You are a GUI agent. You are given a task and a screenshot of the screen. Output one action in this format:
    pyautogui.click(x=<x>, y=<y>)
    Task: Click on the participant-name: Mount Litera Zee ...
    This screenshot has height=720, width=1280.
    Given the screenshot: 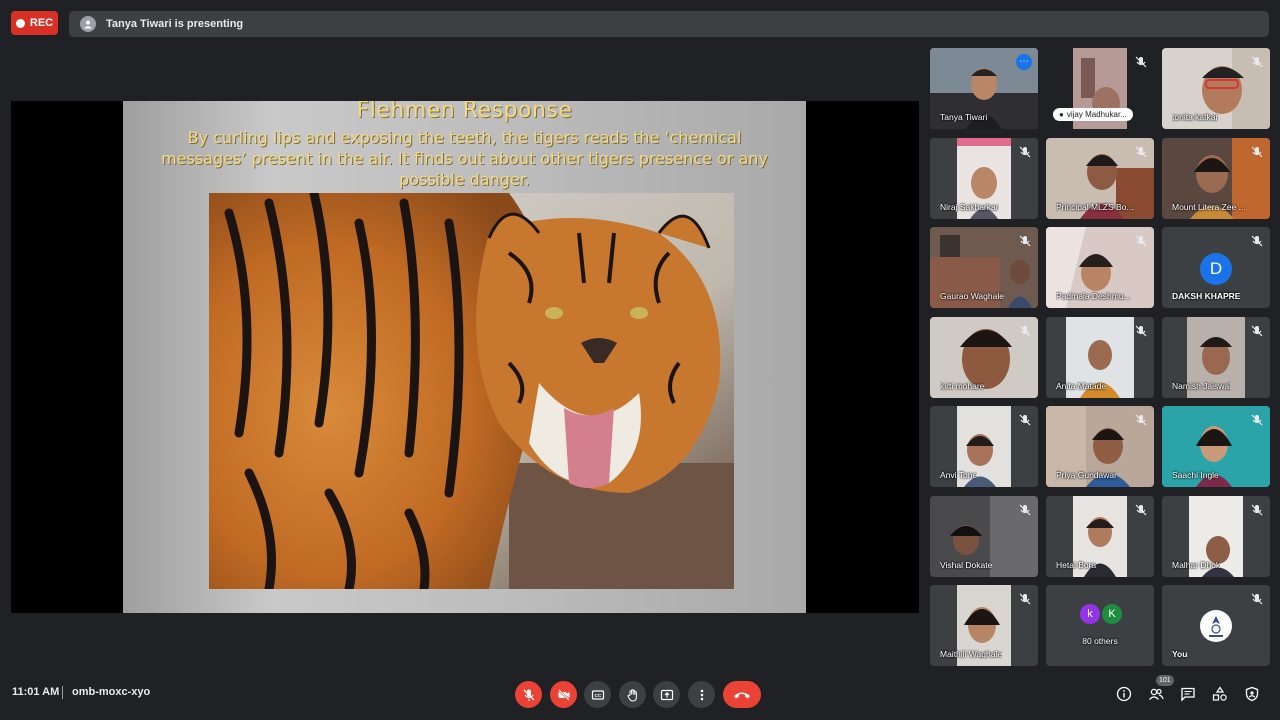 What is the action you would take?
    pyautogui.click(x=1209, y=207)
    